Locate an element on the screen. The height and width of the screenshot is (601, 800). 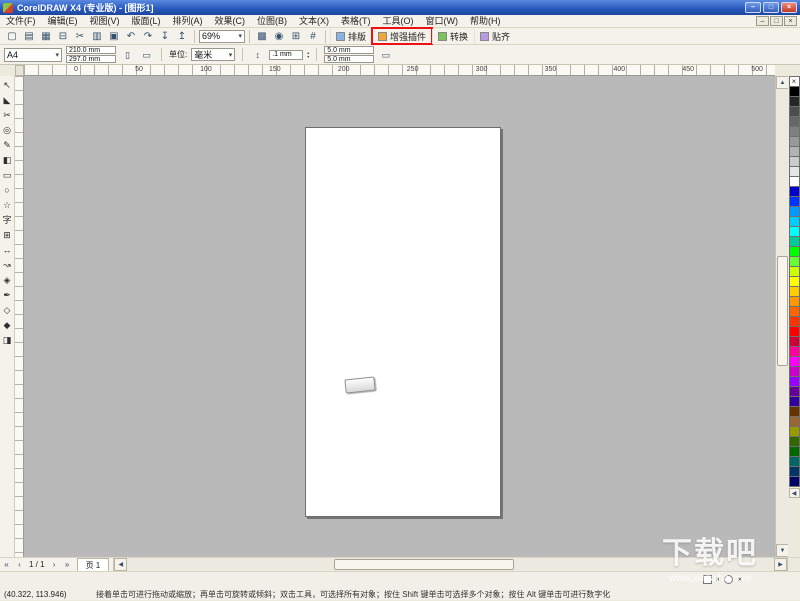
enhance-plugin-button: 增强插件 is located at coordinates (401, 36).